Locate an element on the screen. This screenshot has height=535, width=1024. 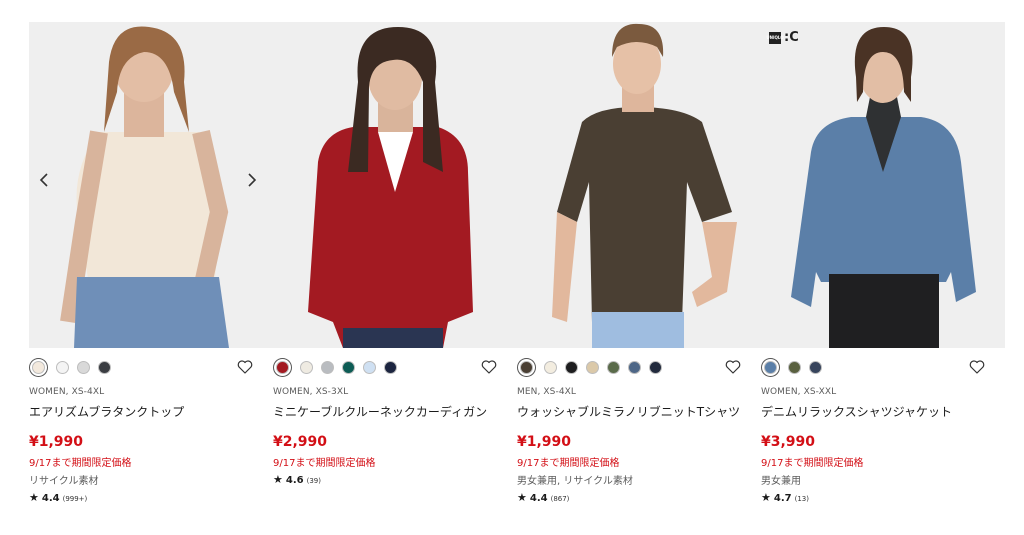
rating: ★ 4.4 (999+) is located at coordinates (151, 497).